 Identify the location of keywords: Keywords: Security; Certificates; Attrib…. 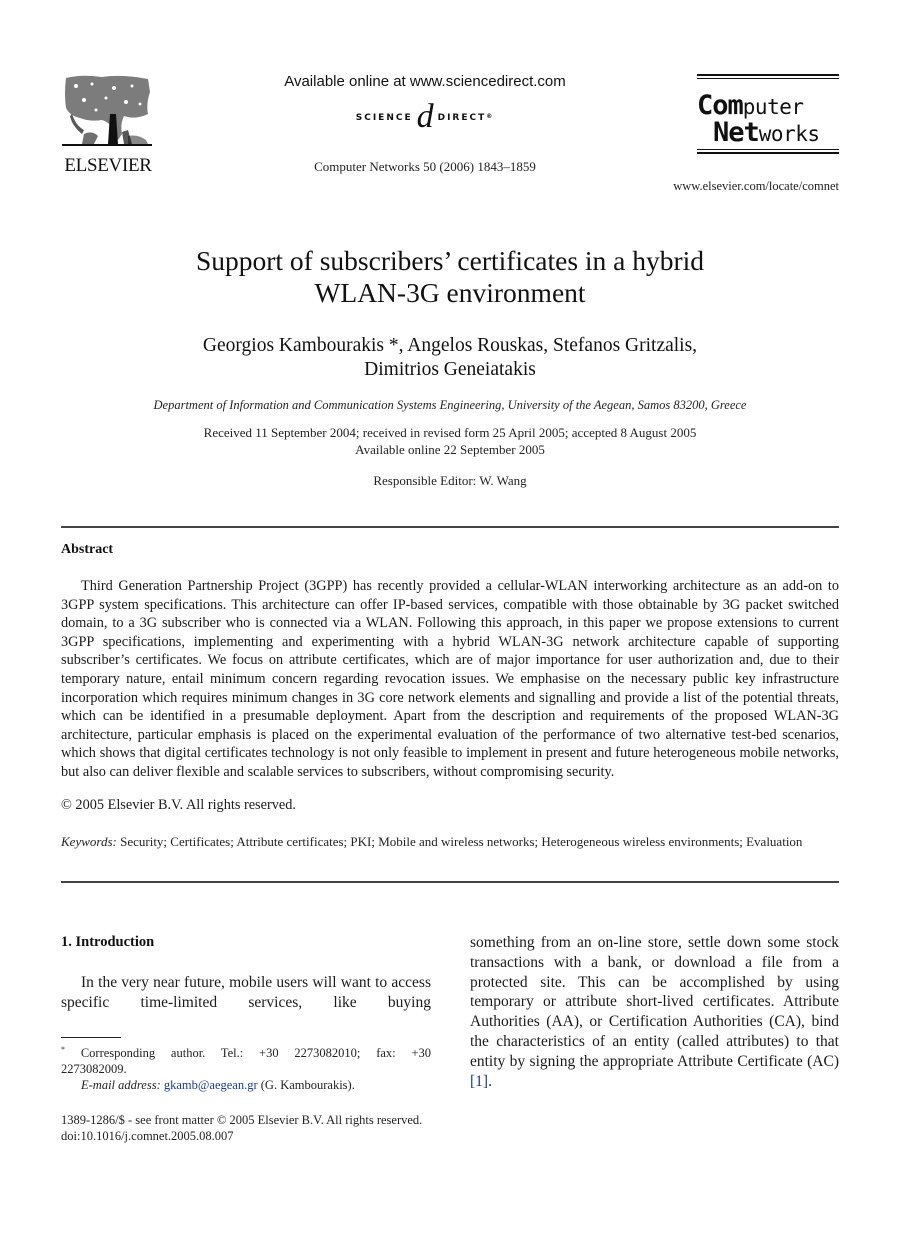
(450, 841).